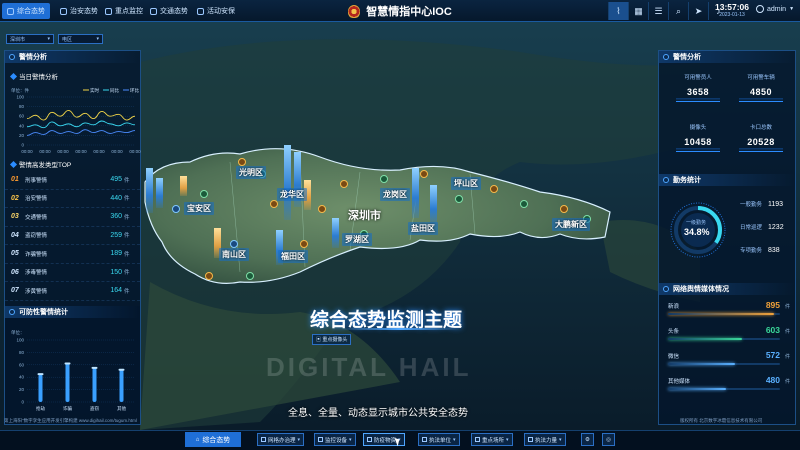 The width and height of the screenshot is (800, 450). I want to click on camera-icon: ▣, so click(319, 340).